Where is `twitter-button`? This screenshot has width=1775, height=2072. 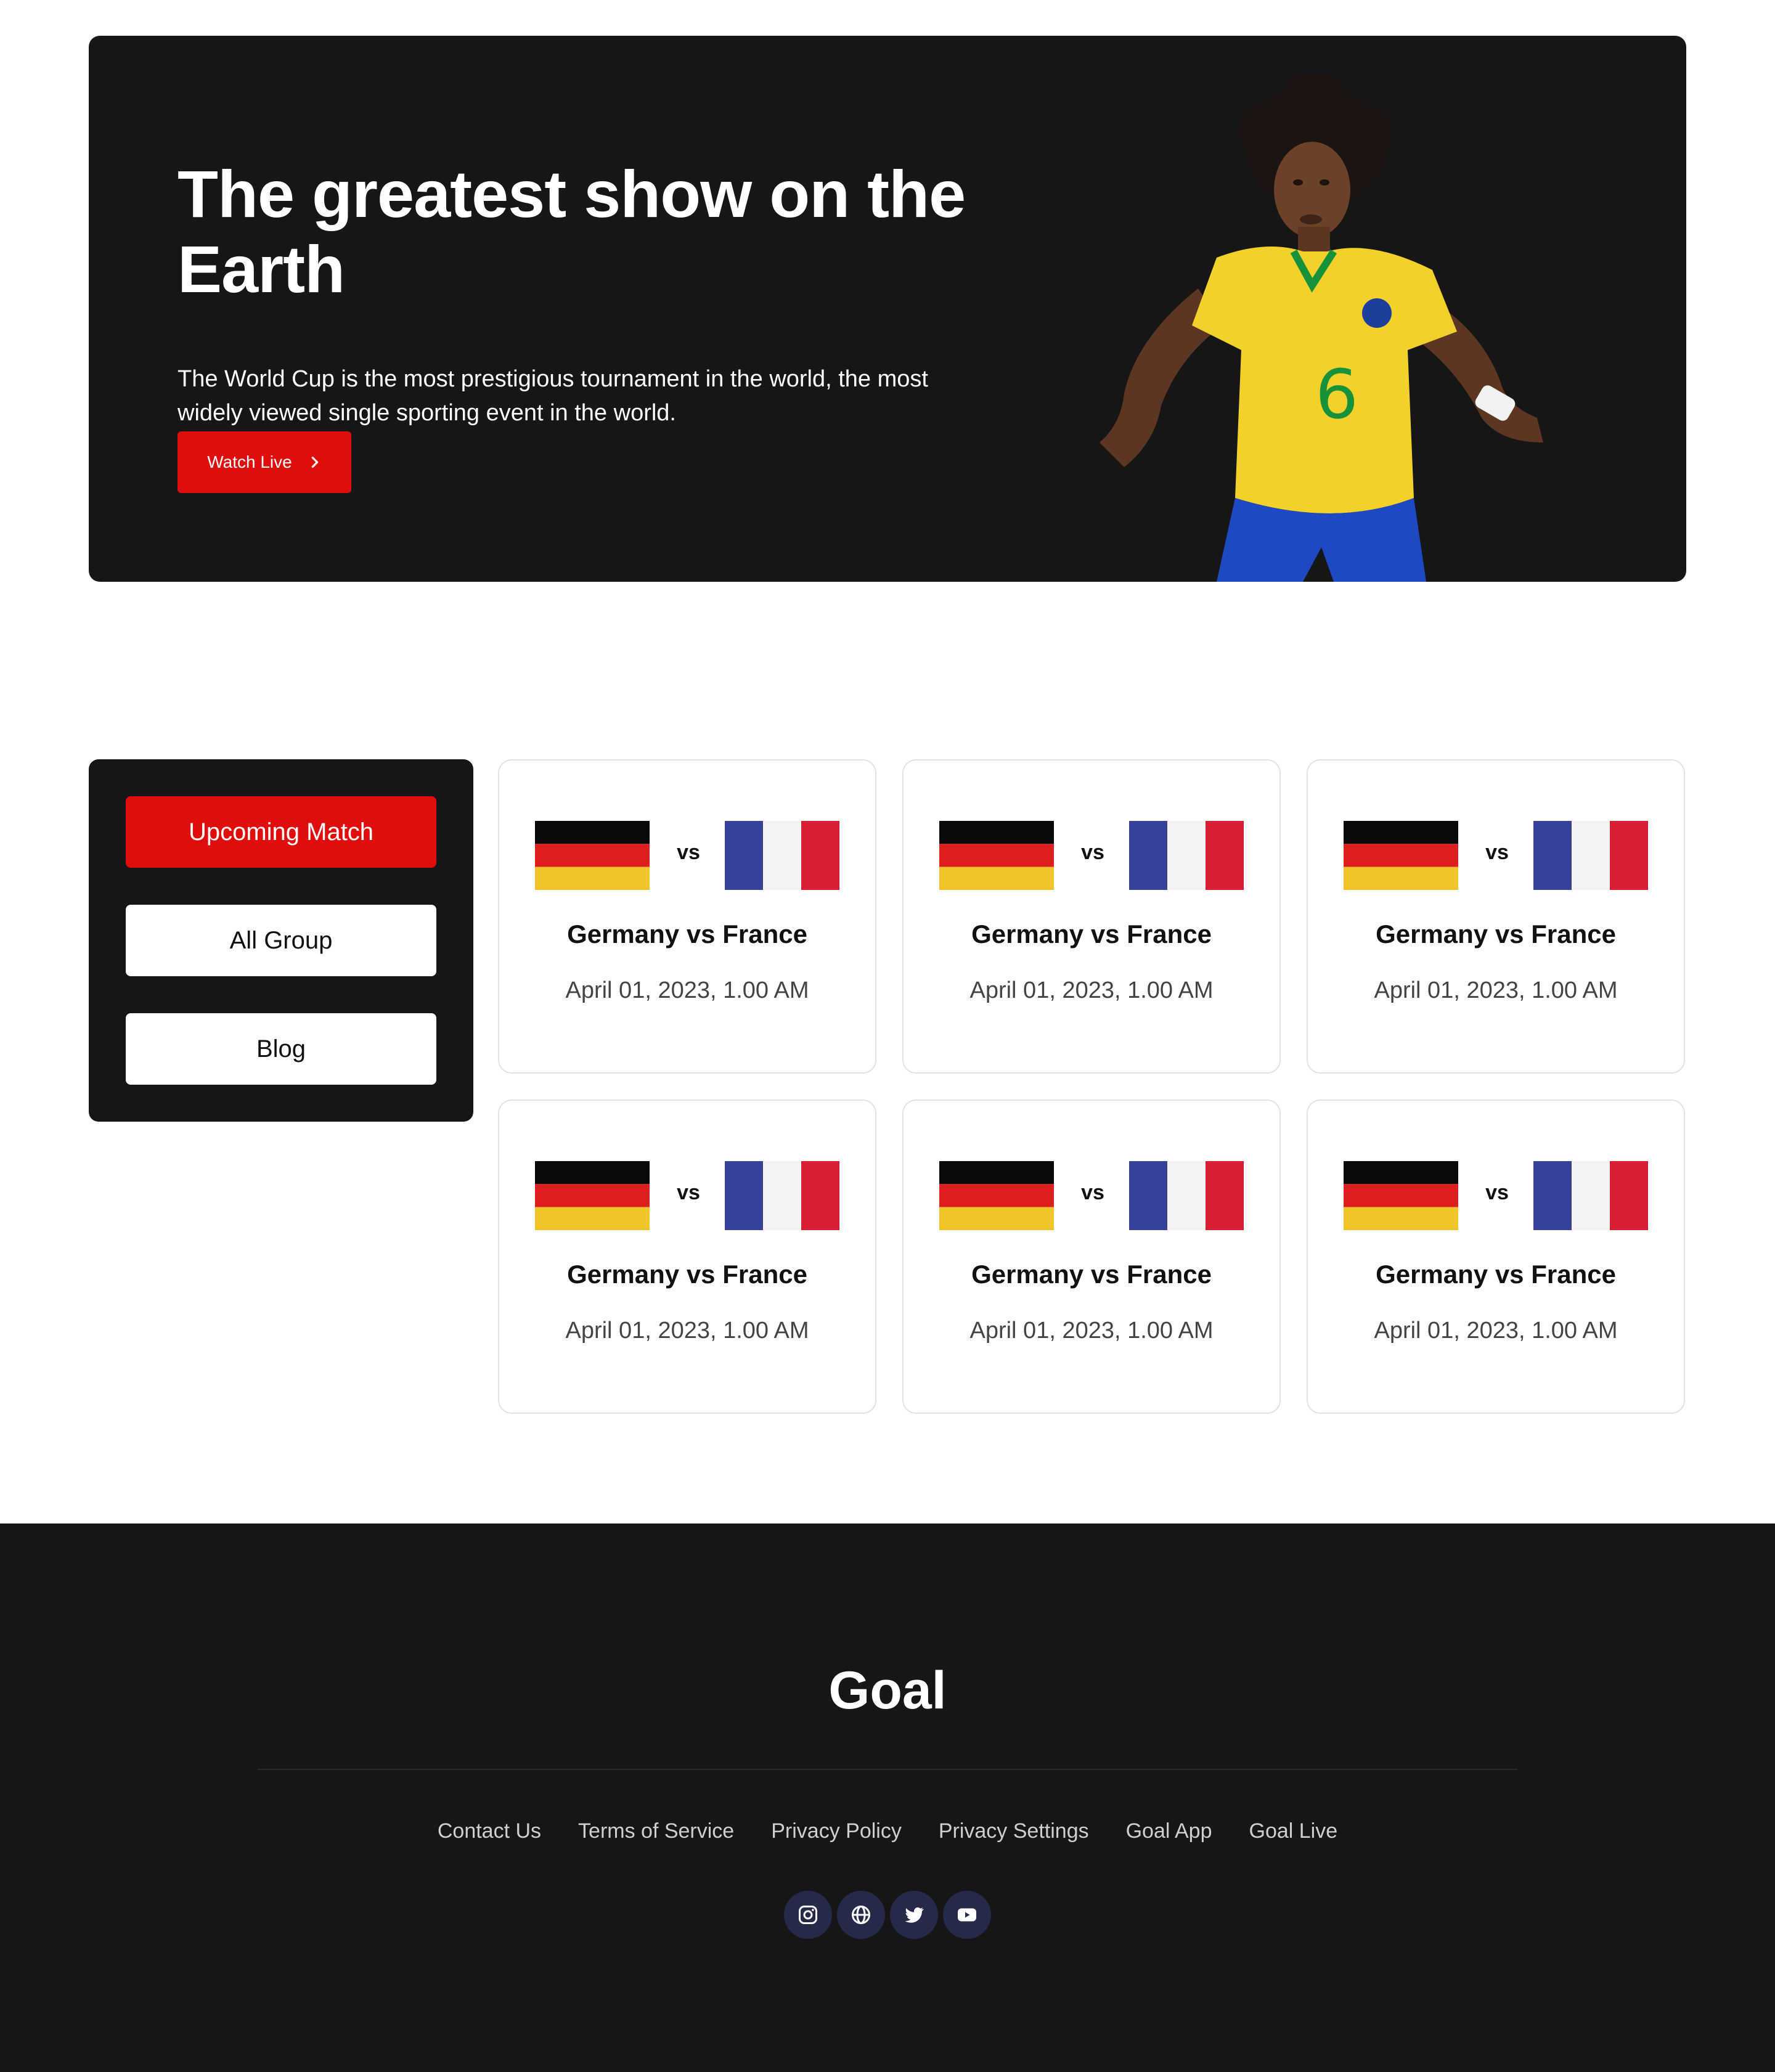
twitter-button is located at coordinates (914, 1915).